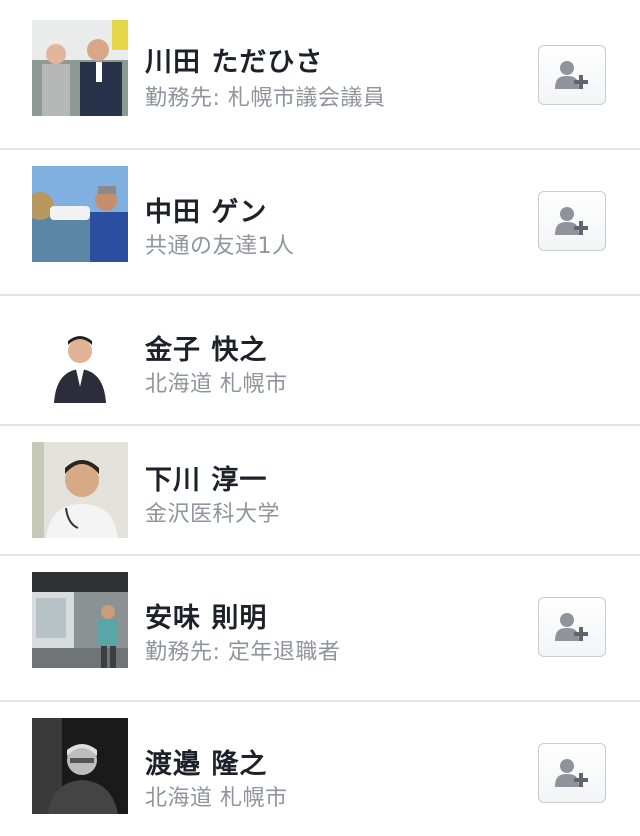  I want to click on person-name: 下川 淳一, so click(206, 477).